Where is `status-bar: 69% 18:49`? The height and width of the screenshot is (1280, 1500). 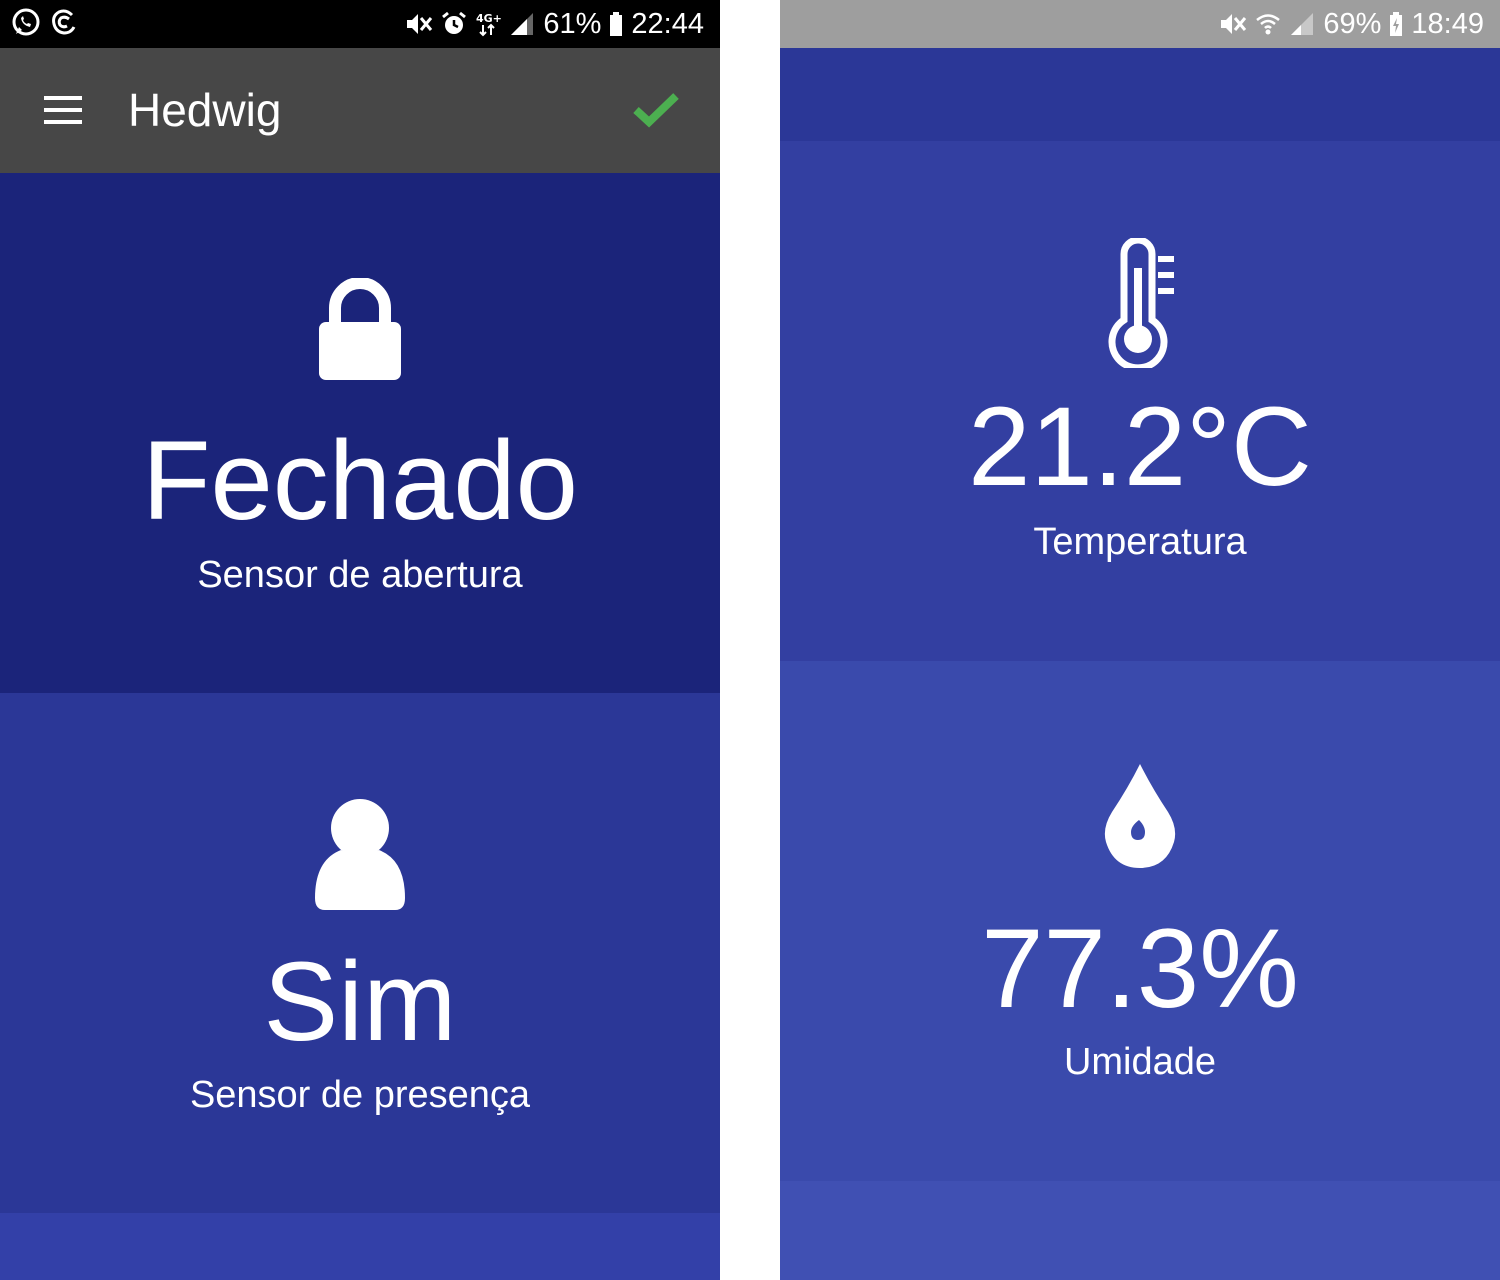
status-bar: 69% 18:49 is located at coordinates (1140, 24).